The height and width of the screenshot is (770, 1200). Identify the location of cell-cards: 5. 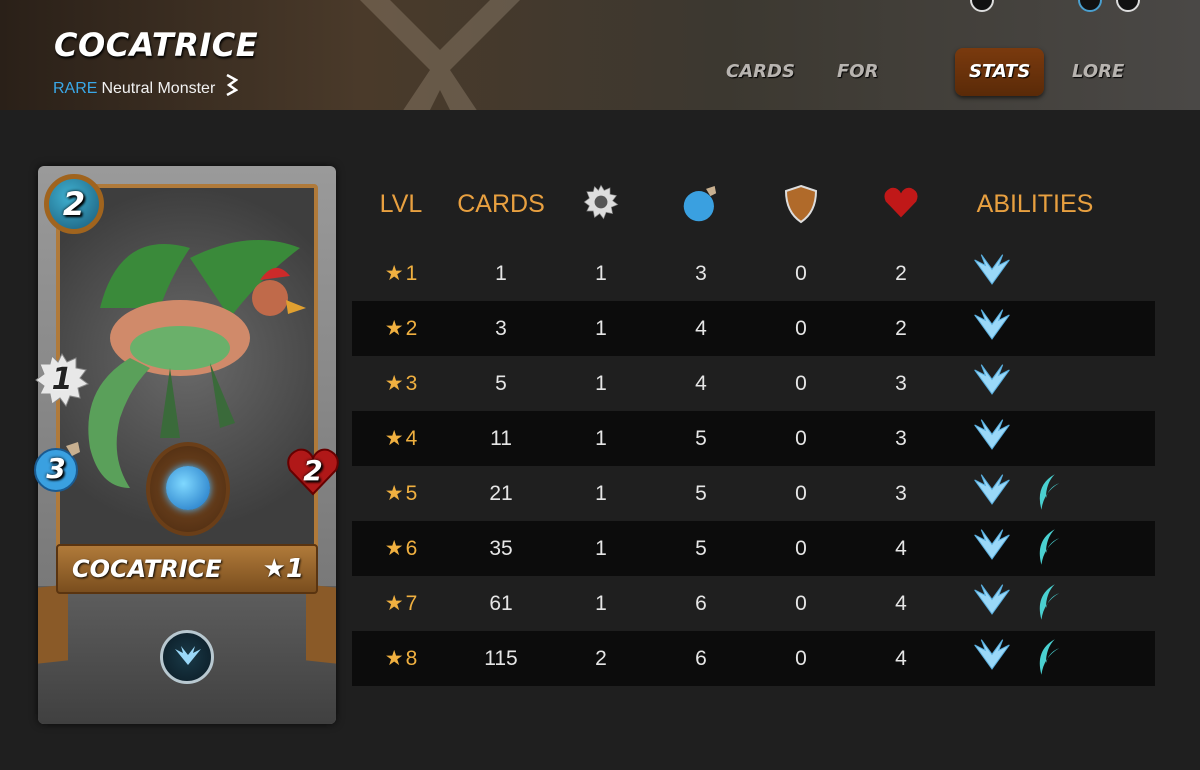
(501, 383).